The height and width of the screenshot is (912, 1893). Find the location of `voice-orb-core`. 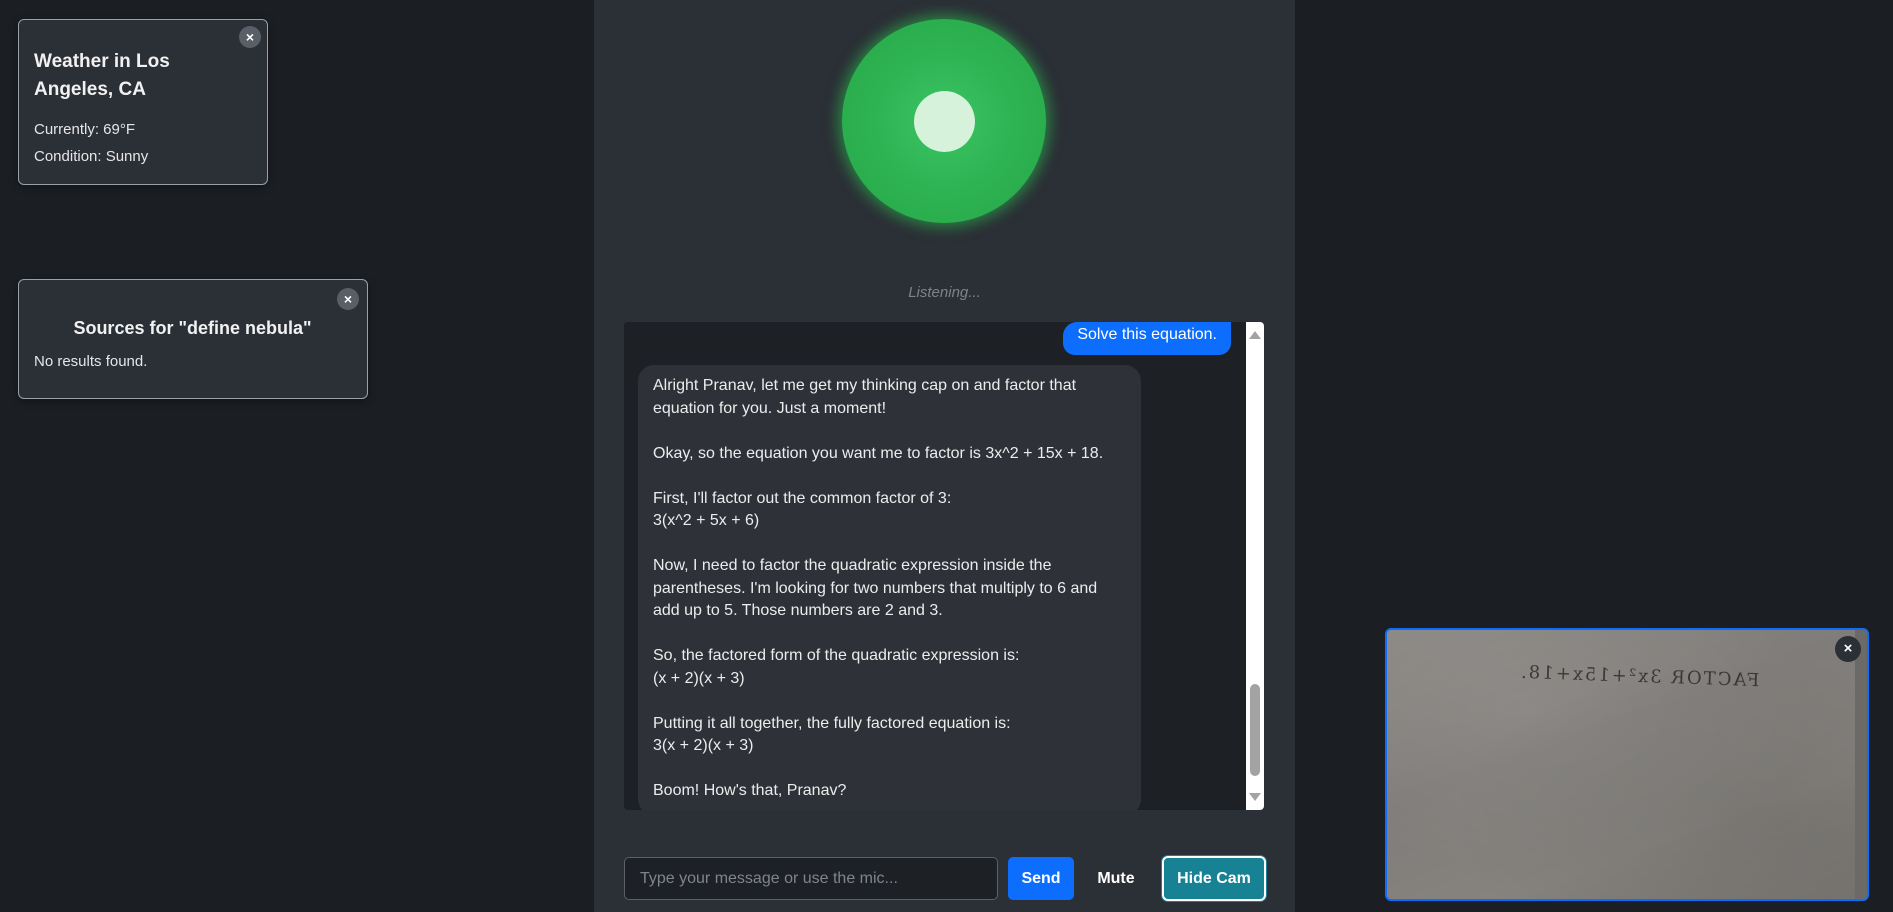

voice-orb-core is located at coordinates (944, 121).